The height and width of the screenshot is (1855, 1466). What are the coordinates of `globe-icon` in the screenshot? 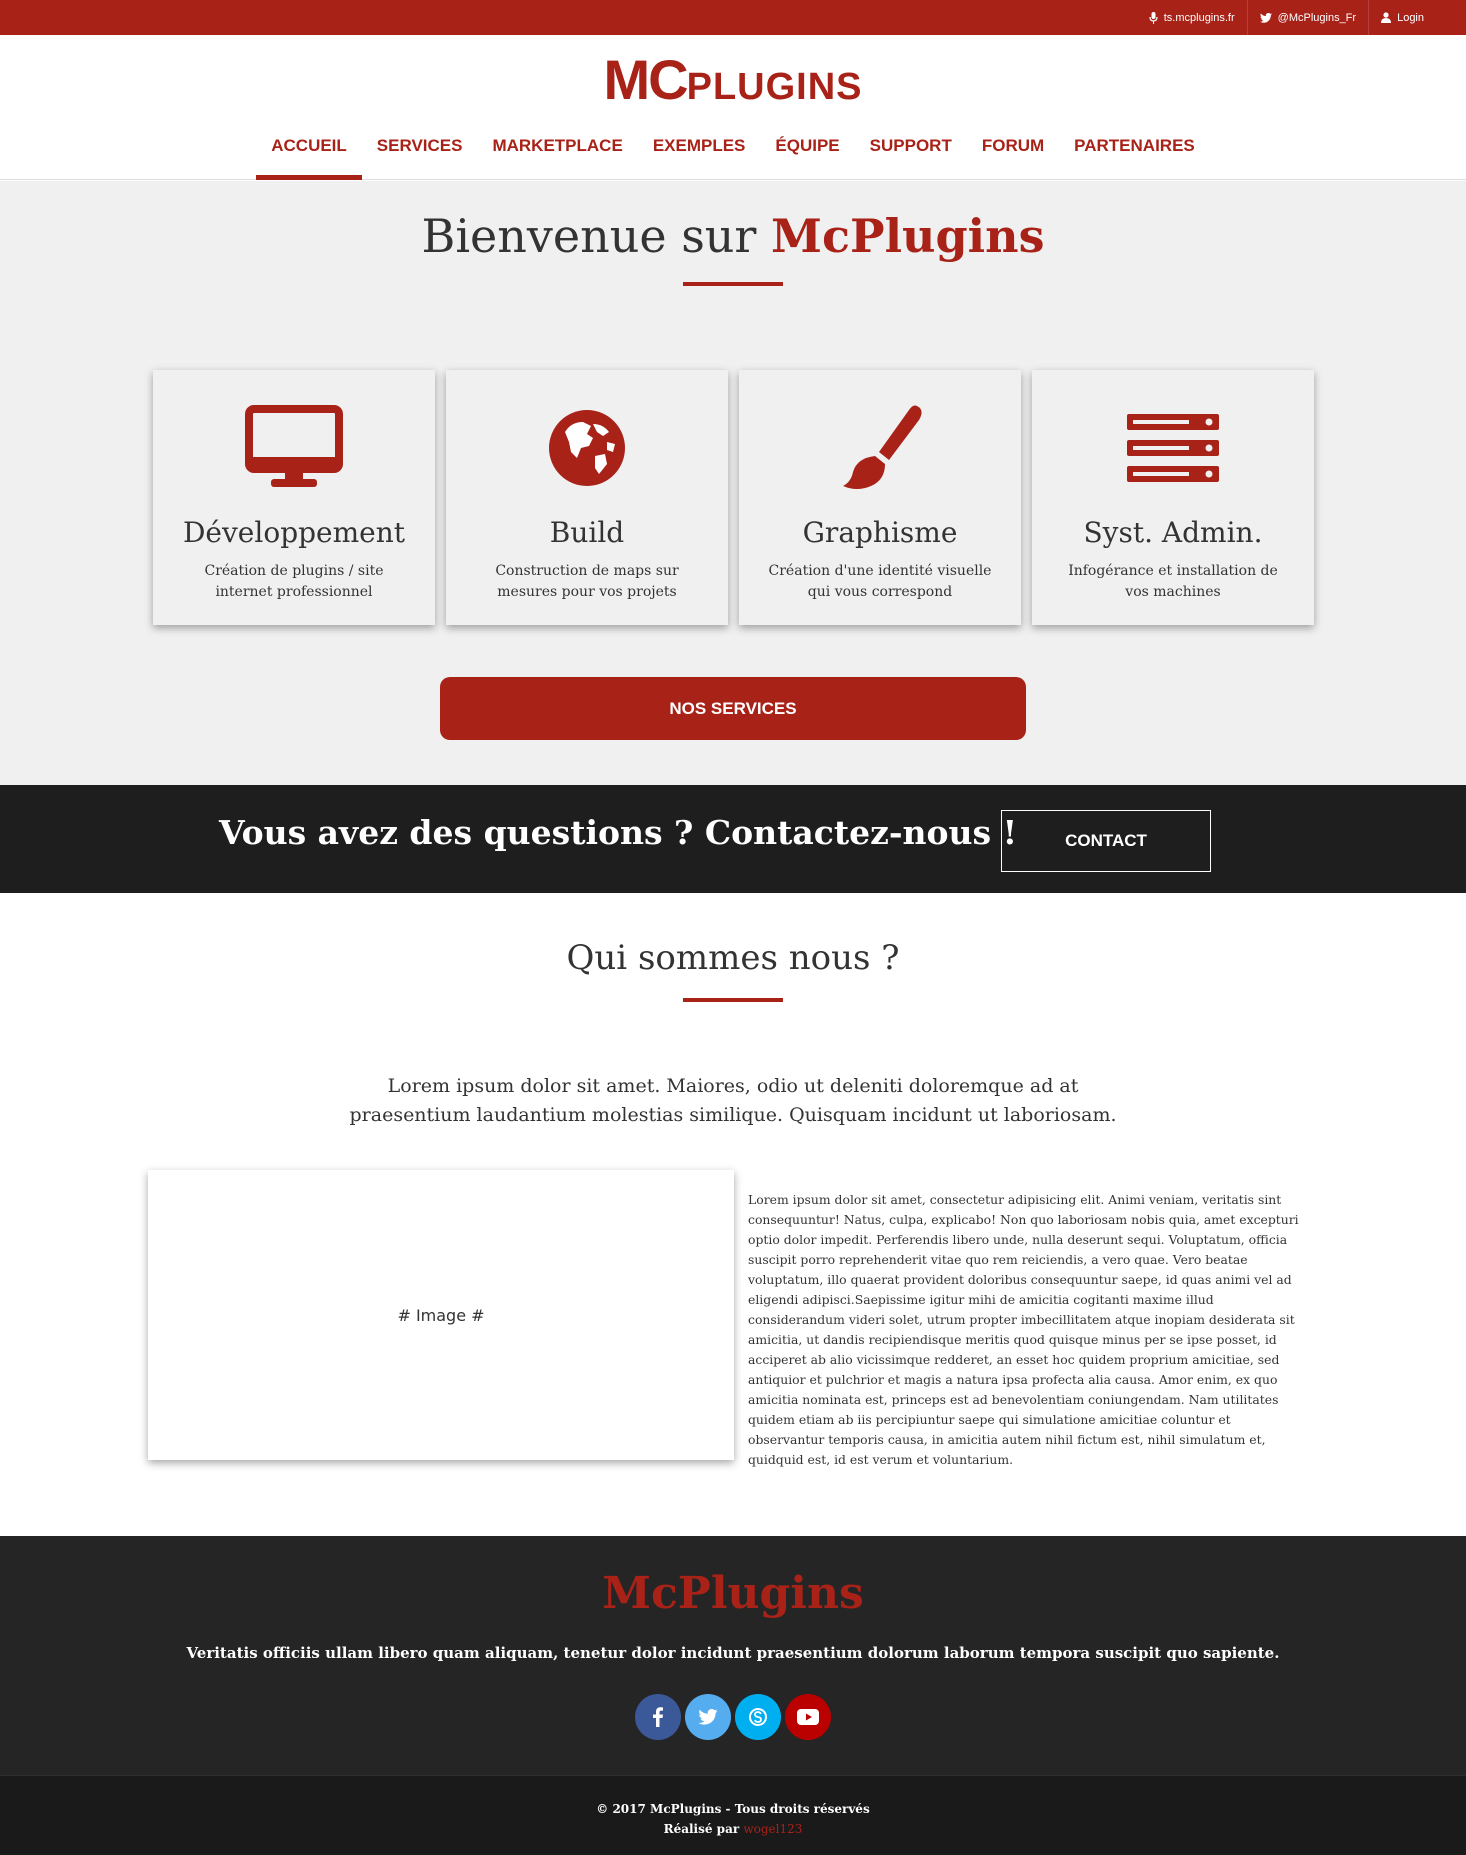 It's located at (587, 448).